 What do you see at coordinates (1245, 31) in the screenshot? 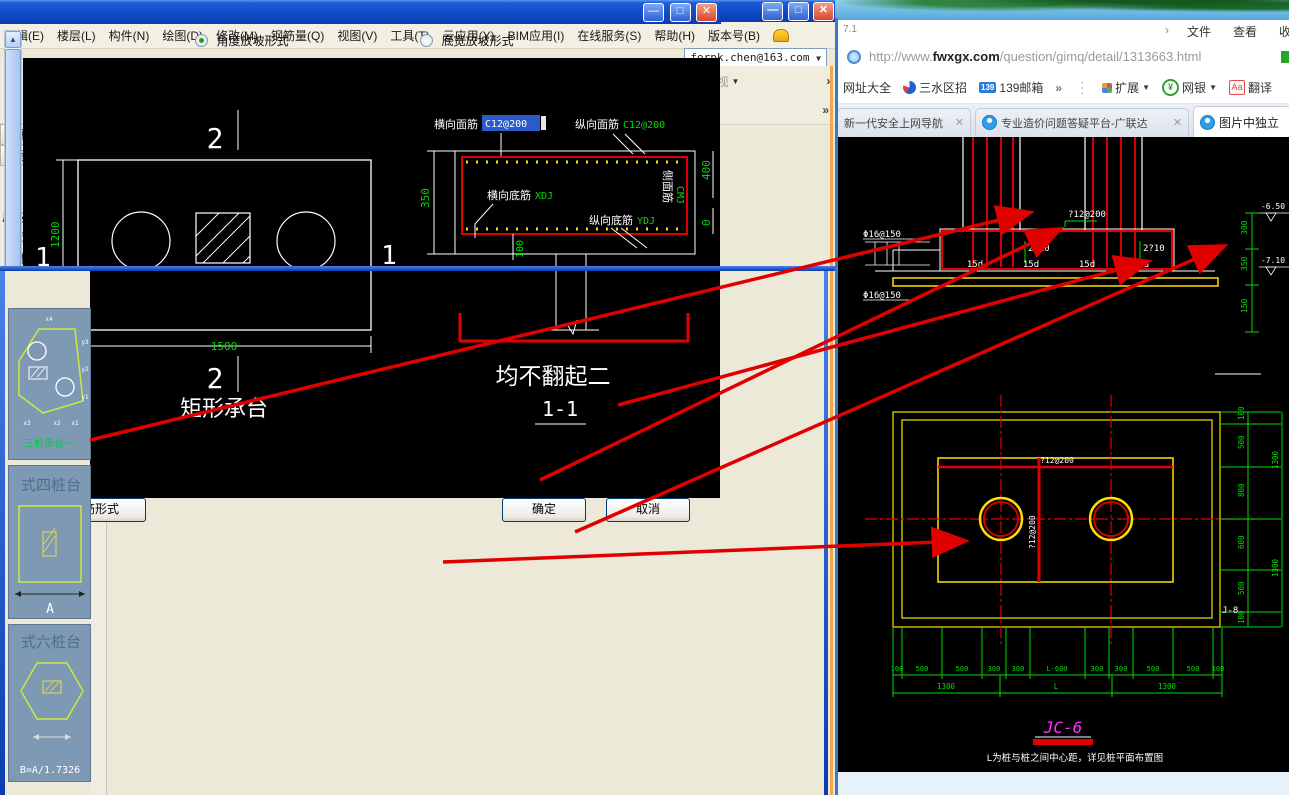
I see `browser-menu-view: 查看` at bounding box center [1245, 31].